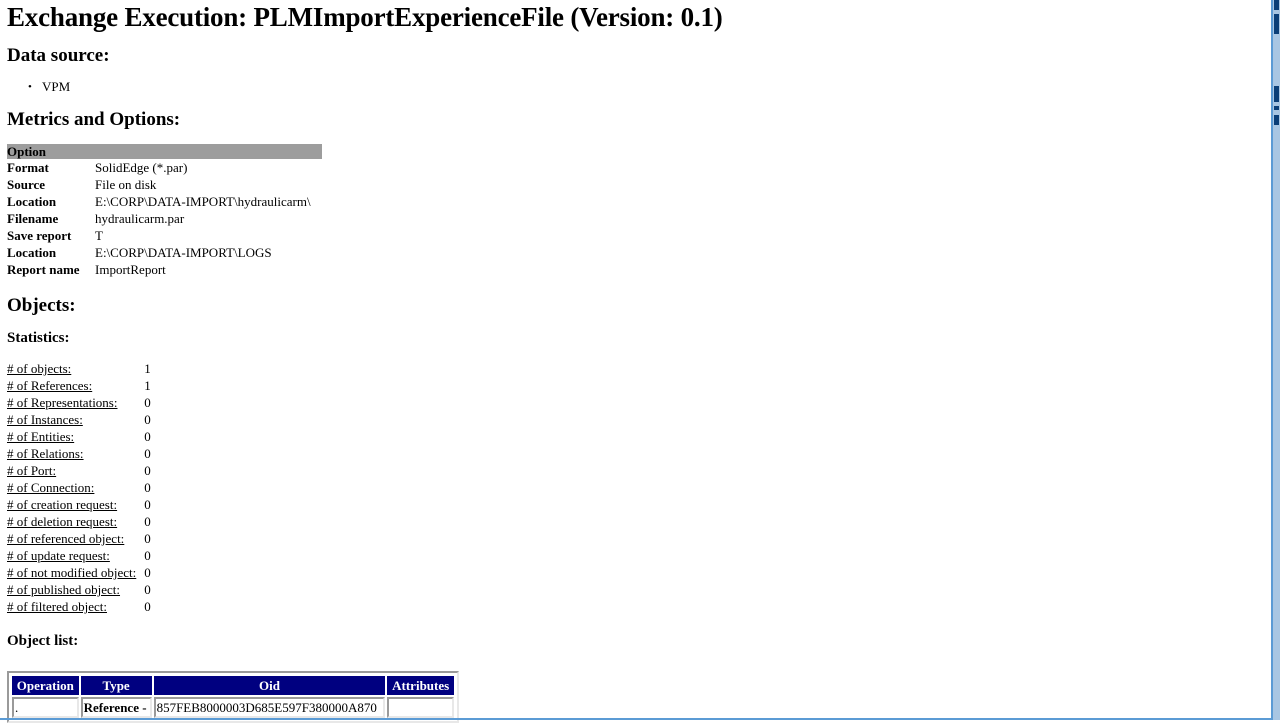  I want to click on option-key: Save report, so click(39, 235).